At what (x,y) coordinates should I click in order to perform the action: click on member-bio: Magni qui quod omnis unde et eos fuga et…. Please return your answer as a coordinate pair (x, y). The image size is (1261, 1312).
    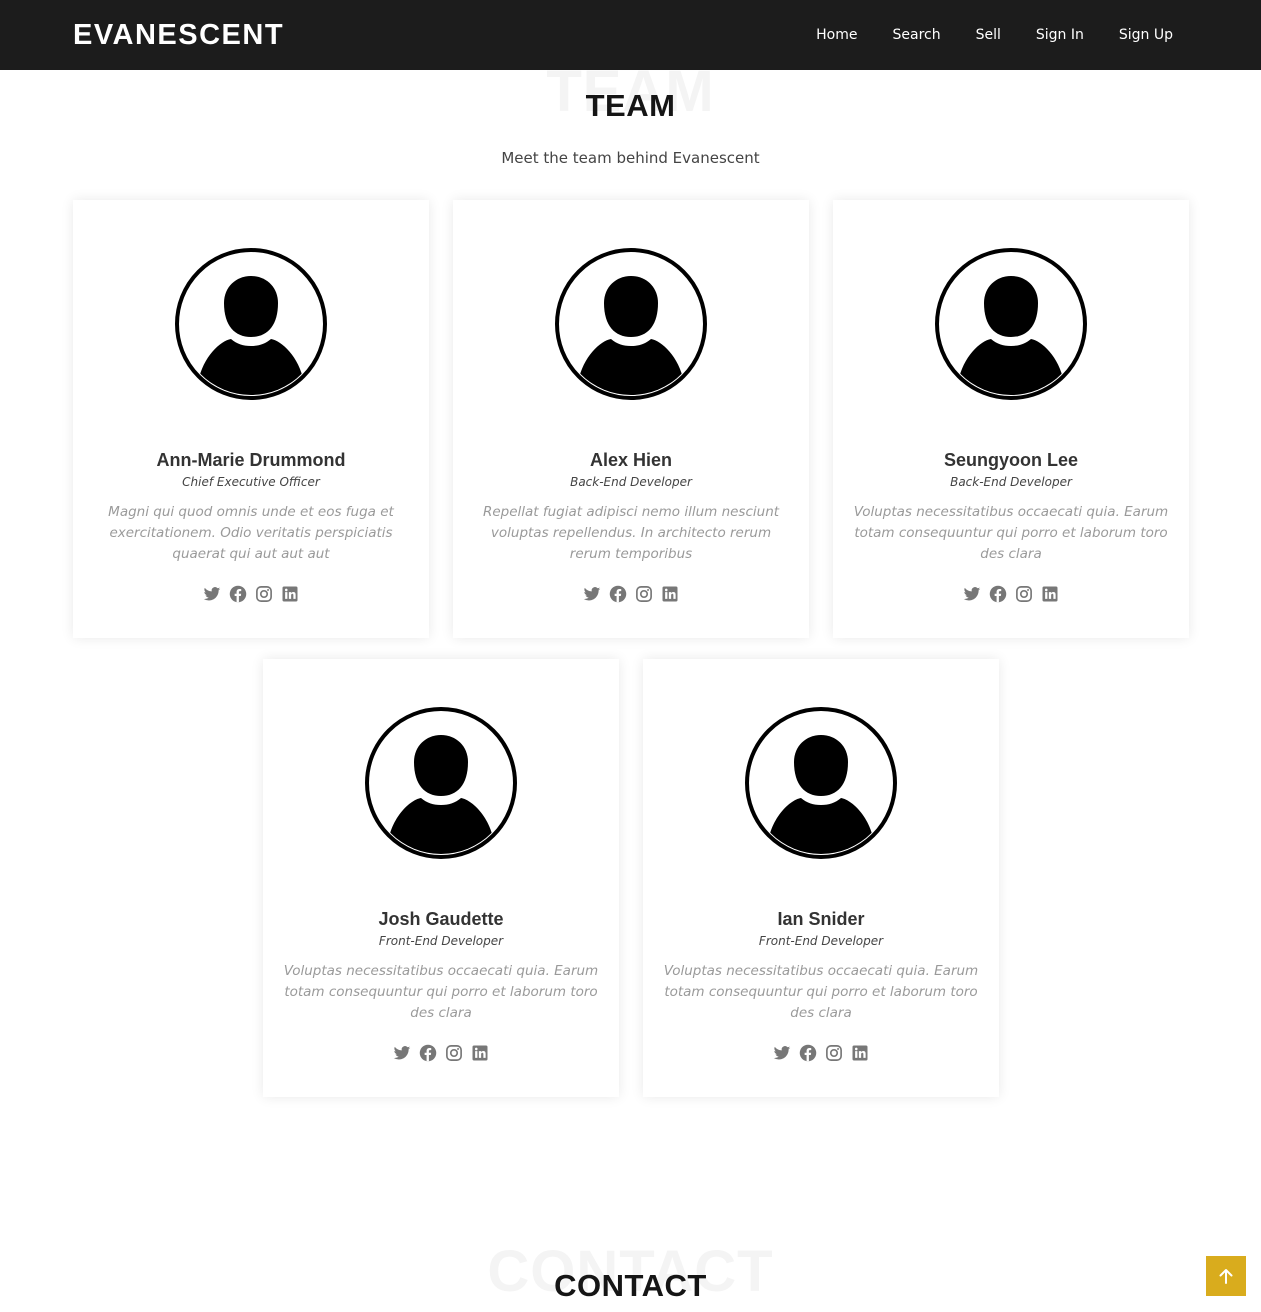
    Looking at the image, I should click on (251, 533).